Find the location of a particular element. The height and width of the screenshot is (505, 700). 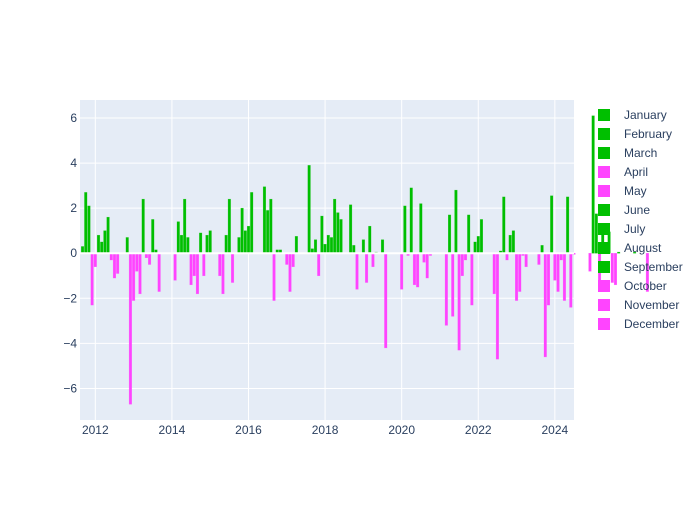

x-tick-label: 2018 is located at coordinates (325, 430).